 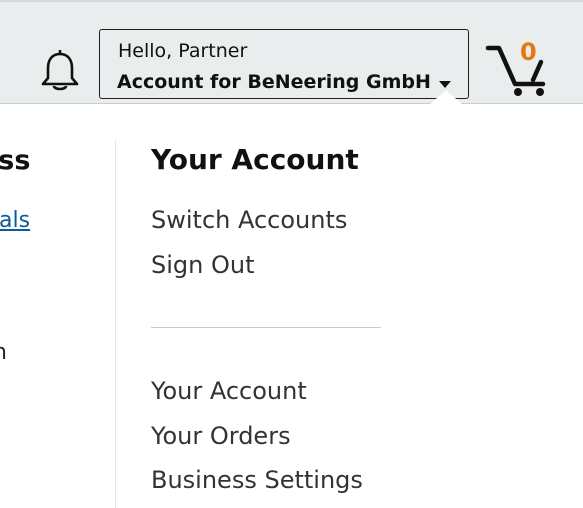 What do you see at coordinates (3, 352) in the screenshot?
I see `left-column-item: n` at bounding box center [3, 352].